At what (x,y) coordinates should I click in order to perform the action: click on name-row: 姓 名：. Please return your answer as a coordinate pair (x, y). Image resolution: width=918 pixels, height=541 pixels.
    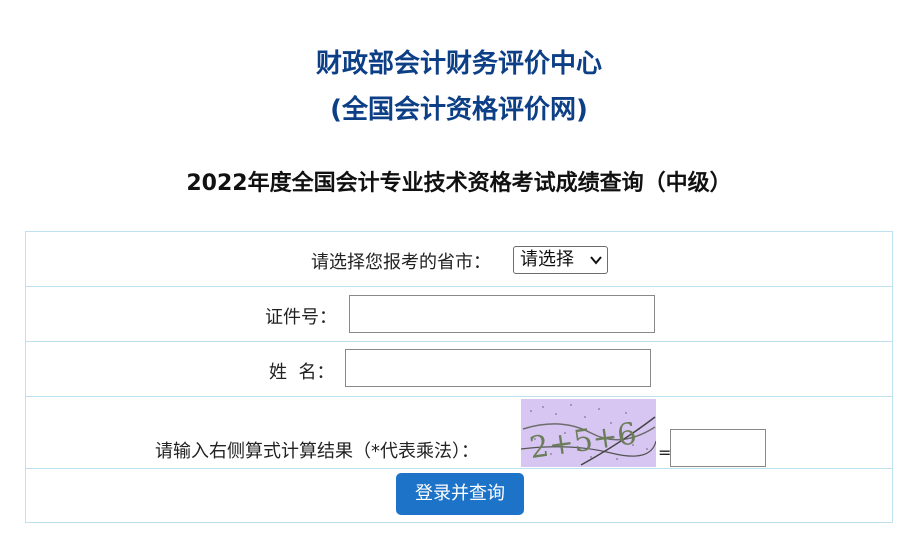
    Looking at the image, I should click on (459, 369).